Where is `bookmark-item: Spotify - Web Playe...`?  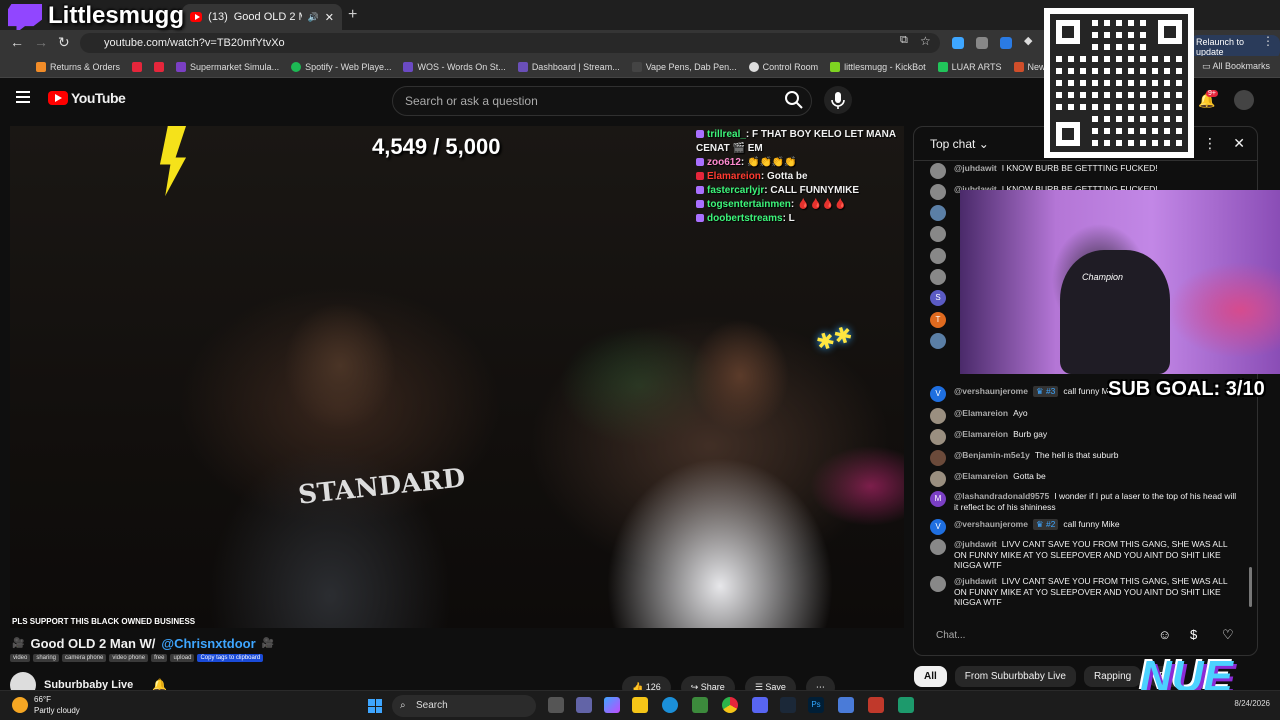 bookmark-item: Spotify - Web Playe... is located at coordinates (341, 66).